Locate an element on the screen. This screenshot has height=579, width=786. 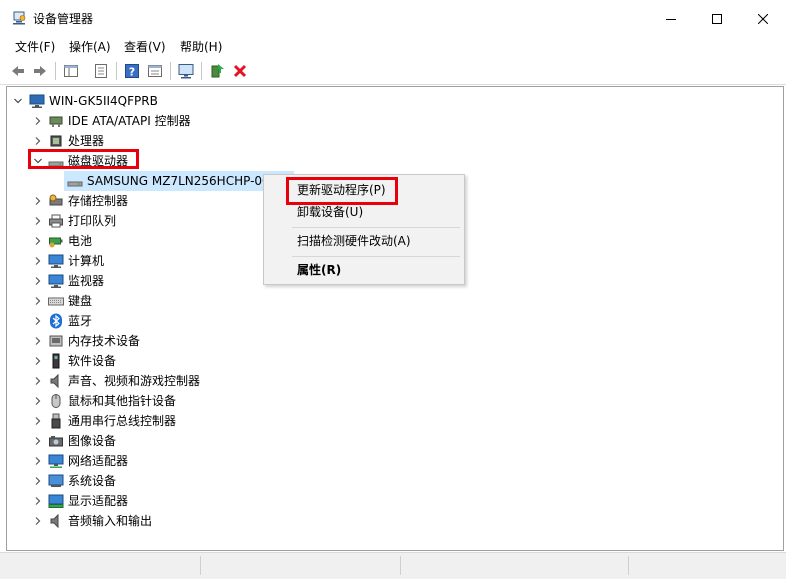
help-button: ? is located at coordinates (132, 71).